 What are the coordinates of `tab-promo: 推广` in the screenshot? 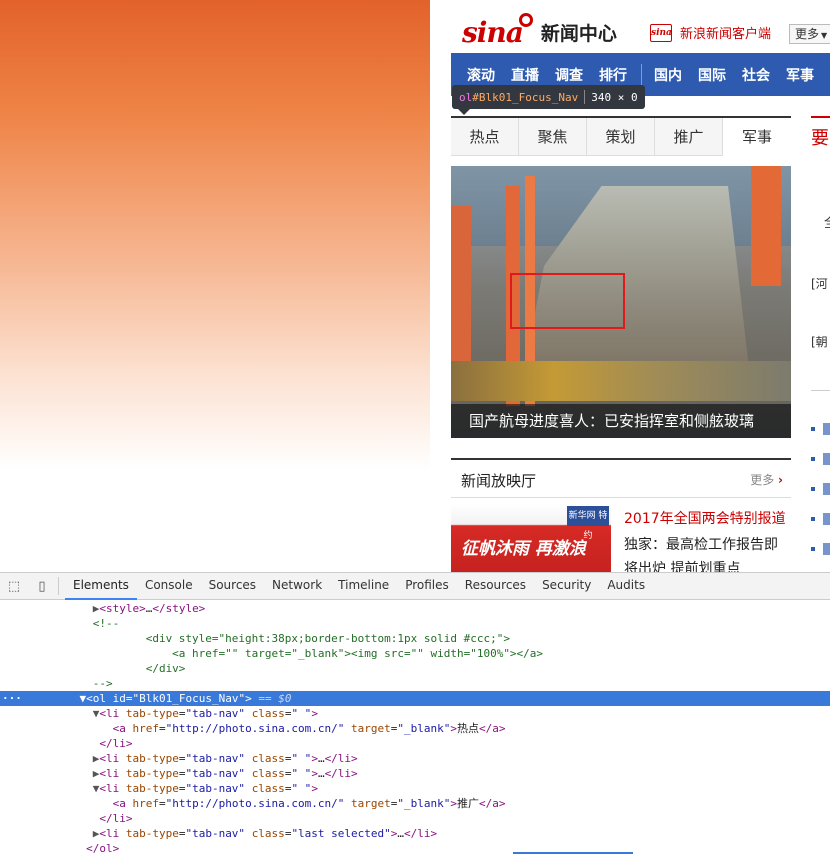 It's located at (689, 137).